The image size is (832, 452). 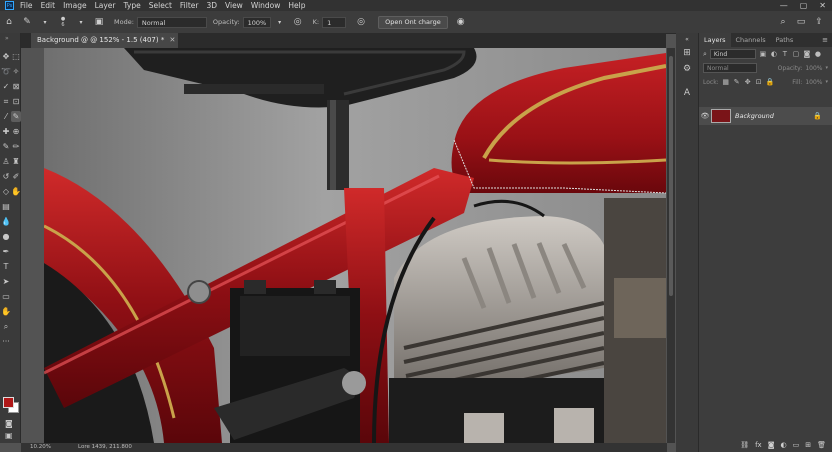 What do you see at coordinates (172, 40) in the screenshot?
I see `close-tab-icon: ✕` at bounding box center [172, 40].